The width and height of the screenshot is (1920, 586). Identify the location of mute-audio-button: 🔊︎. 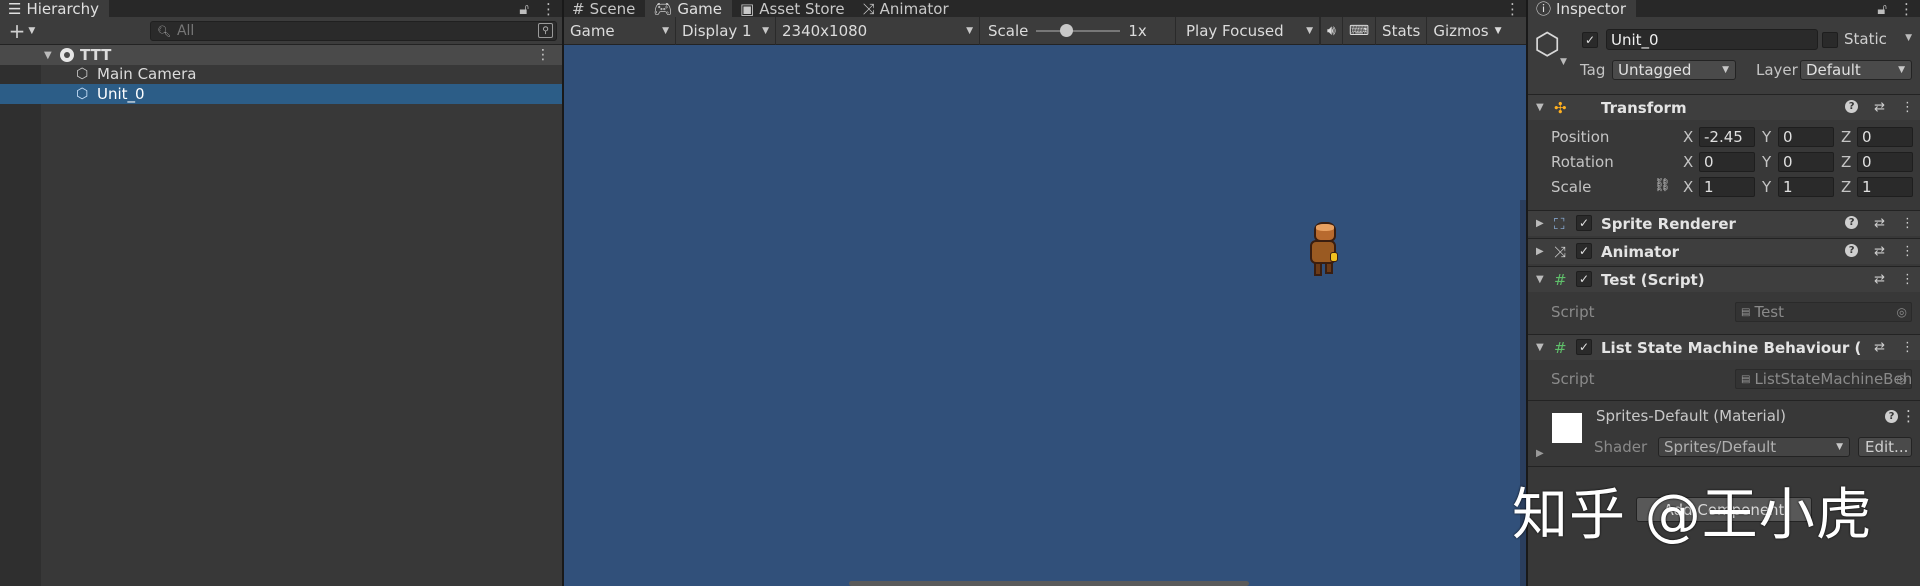
(1331, 30).